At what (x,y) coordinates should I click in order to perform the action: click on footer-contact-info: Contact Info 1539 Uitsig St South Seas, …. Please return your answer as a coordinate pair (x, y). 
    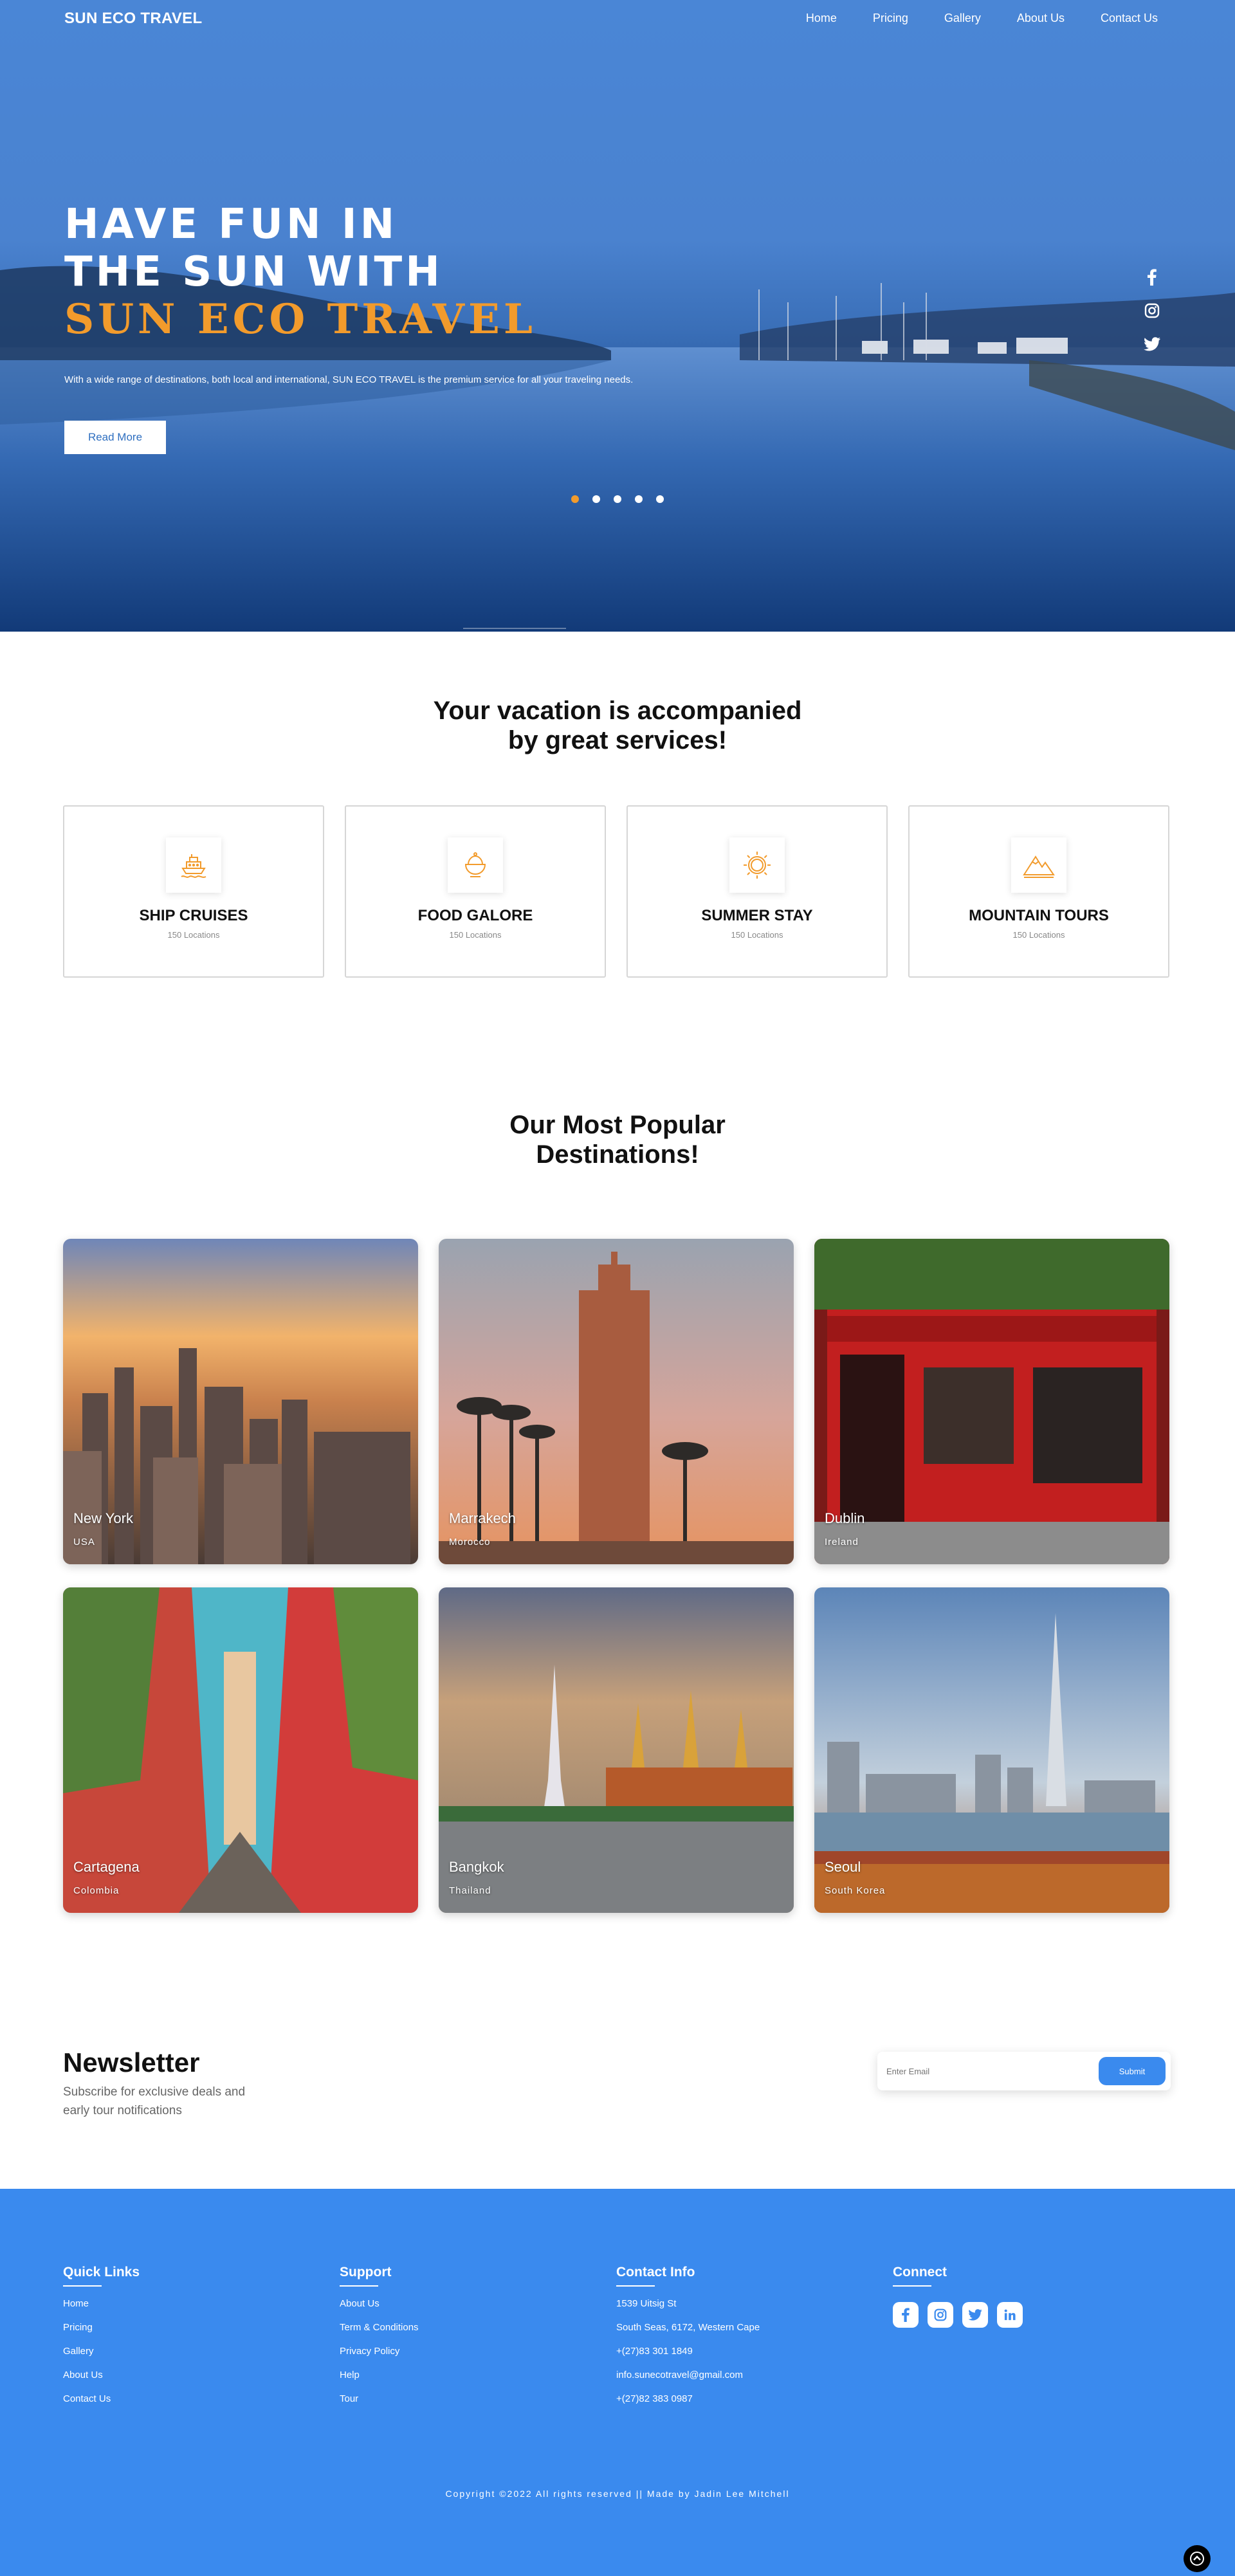
    Looking at the image, I should click on (738, 2341).